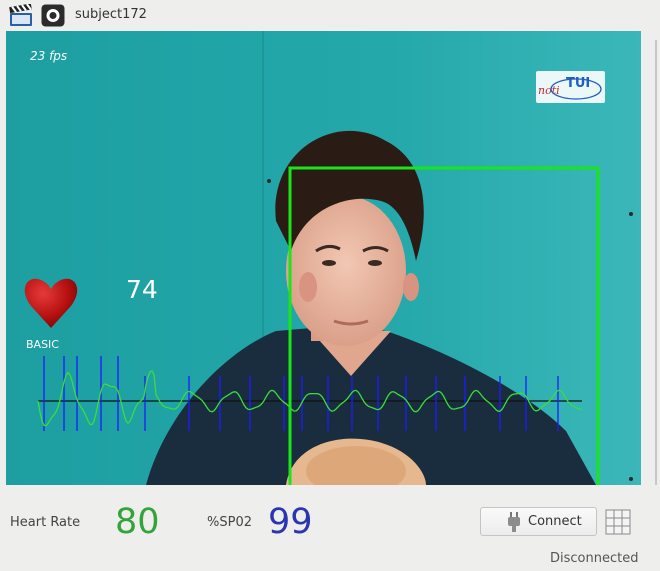 Image resolution: width=660 pixels, height=571 pixels. Describe the element at coordinates (45, 522) in the screenshot. I see `heart-rate-label: Heart Rate` at that location.